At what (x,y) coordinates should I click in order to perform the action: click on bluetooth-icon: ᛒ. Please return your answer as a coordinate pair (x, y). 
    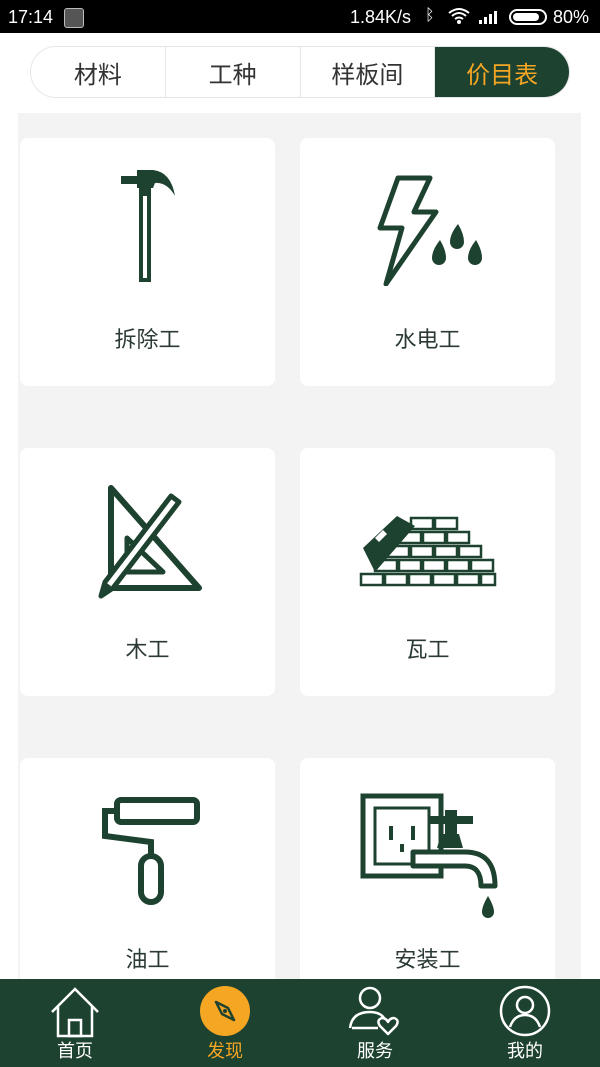
    Looking at the image, I should click on (430, 15).